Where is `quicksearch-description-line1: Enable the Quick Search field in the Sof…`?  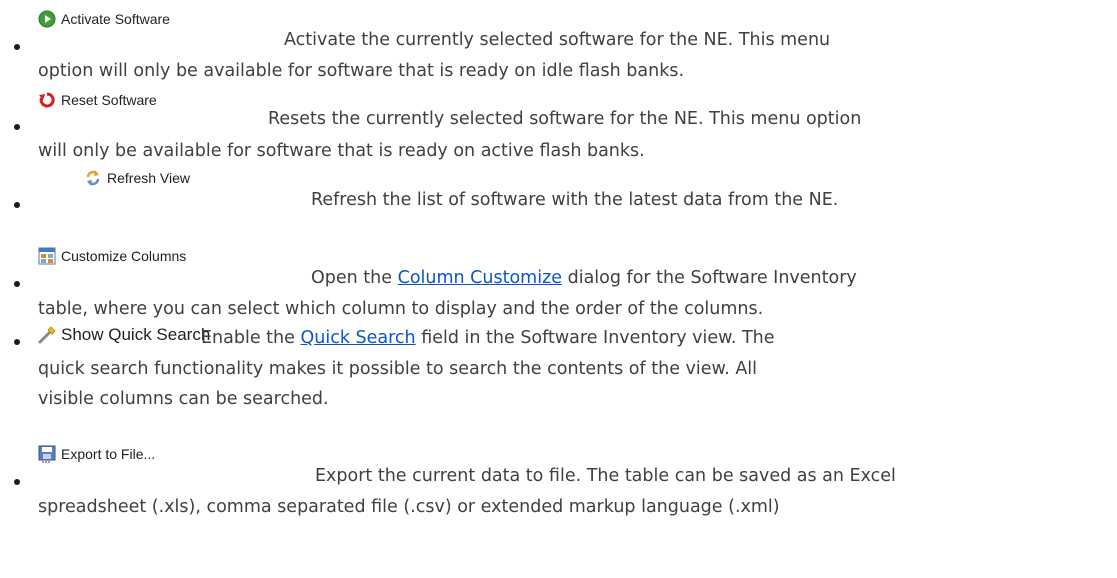
quicksearch-description-line1: Enable the Quick Search field in the Sof… is located at coordinates (488, 338).